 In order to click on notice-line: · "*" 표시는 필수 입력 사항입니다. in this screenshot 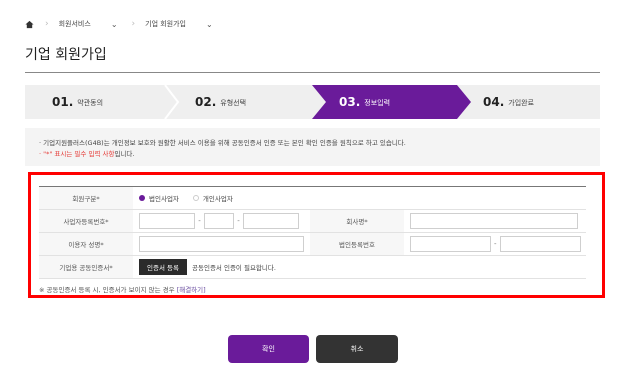, I will do `click(319, 154)`.